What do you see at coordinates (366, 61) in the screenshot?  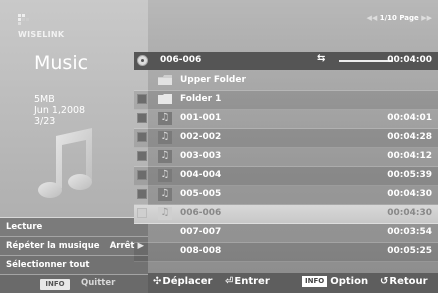 I see `playback-progress-bar` at bounding box center [366, 61].